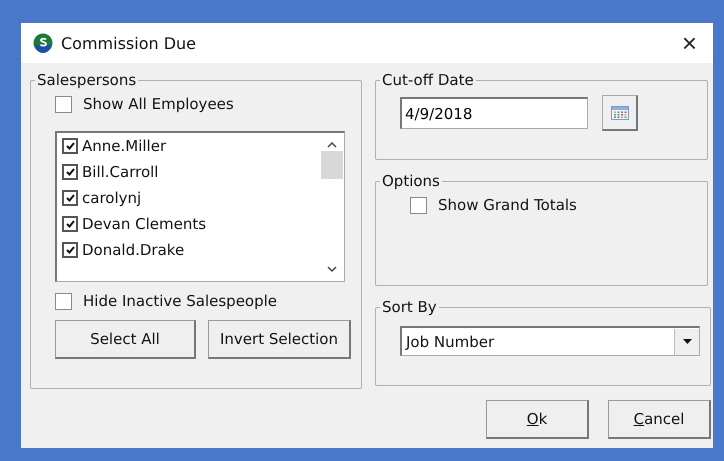  What do you see at coordinates (428, 80) in the screenshot?
I see `group-title: Cut-off Date` at bounding box center [428, 80].